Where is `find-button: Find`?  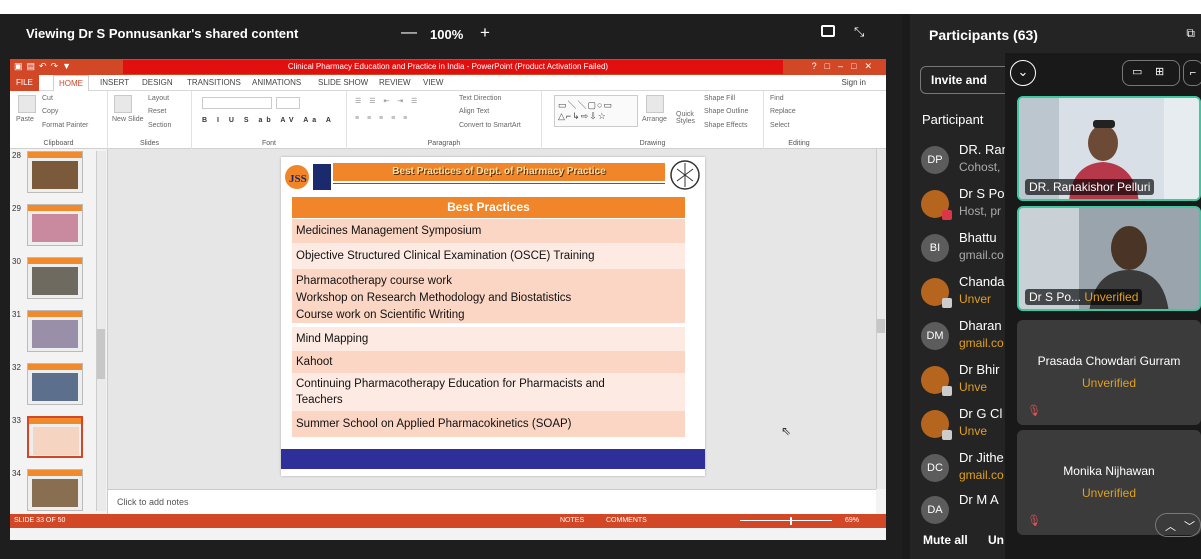
find-button: Find is located at coordinates (777, 98).